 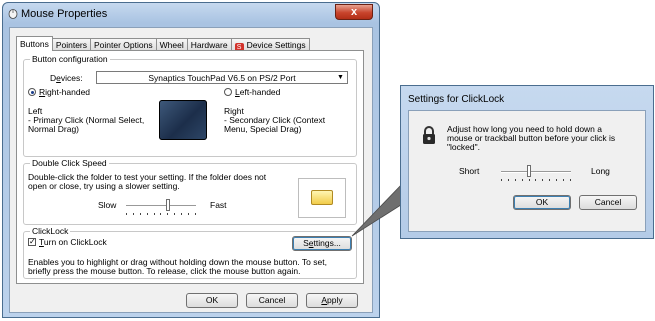 What do you see at coordinates (54, 129) in the screenshot?
I see `left-button-desc-2: Normal Drag)` at bounding box center [54, 129].